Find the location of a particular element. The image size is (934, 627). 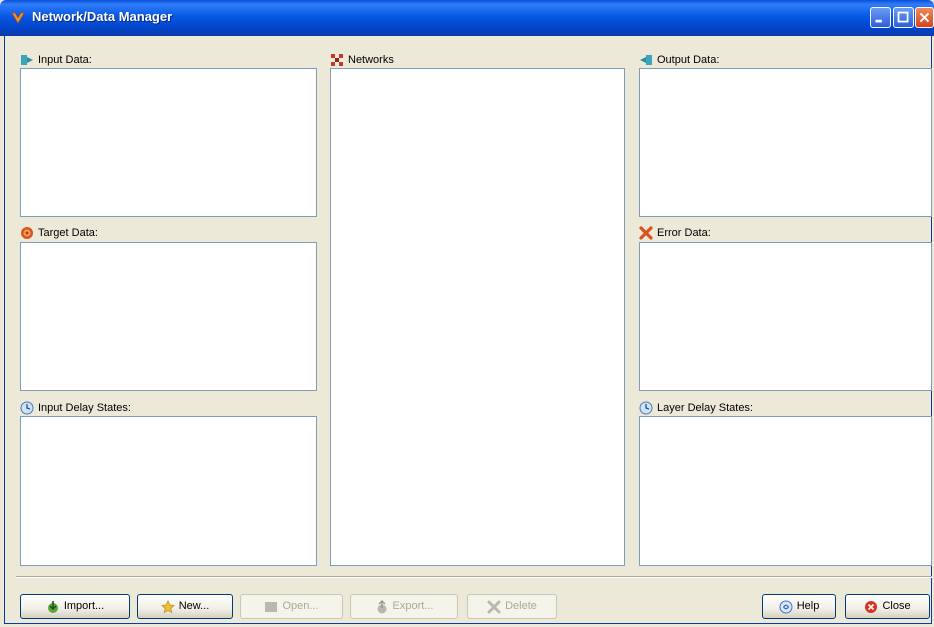

error-data-label: Error Data: is located at coordinates (675, 233).